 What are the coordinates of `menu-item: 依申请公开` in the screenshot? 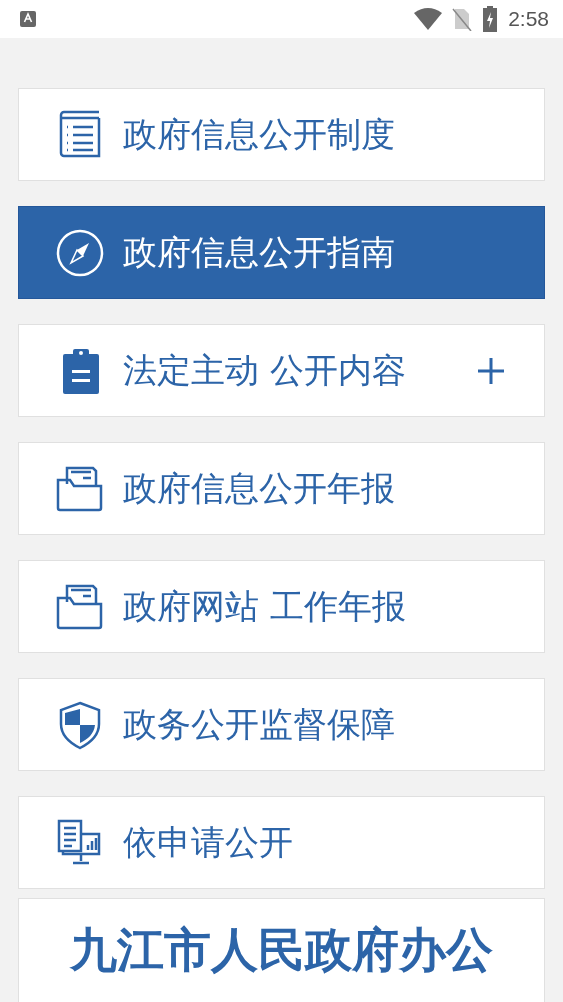 It's located at (281, 842).